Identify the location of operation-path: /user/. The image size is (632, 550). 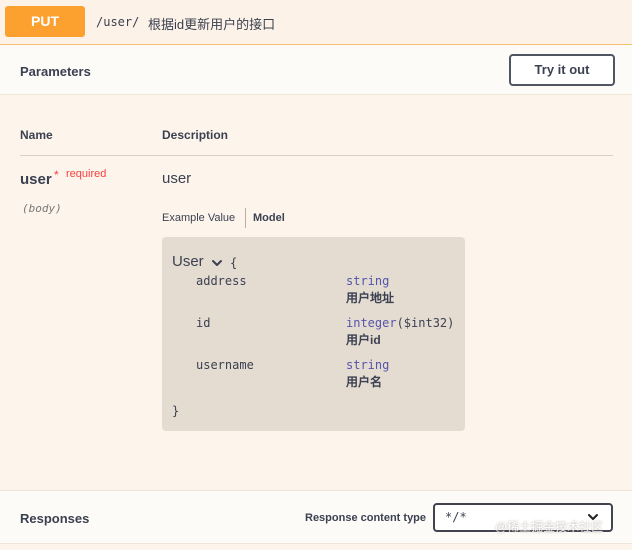
(118, 22).